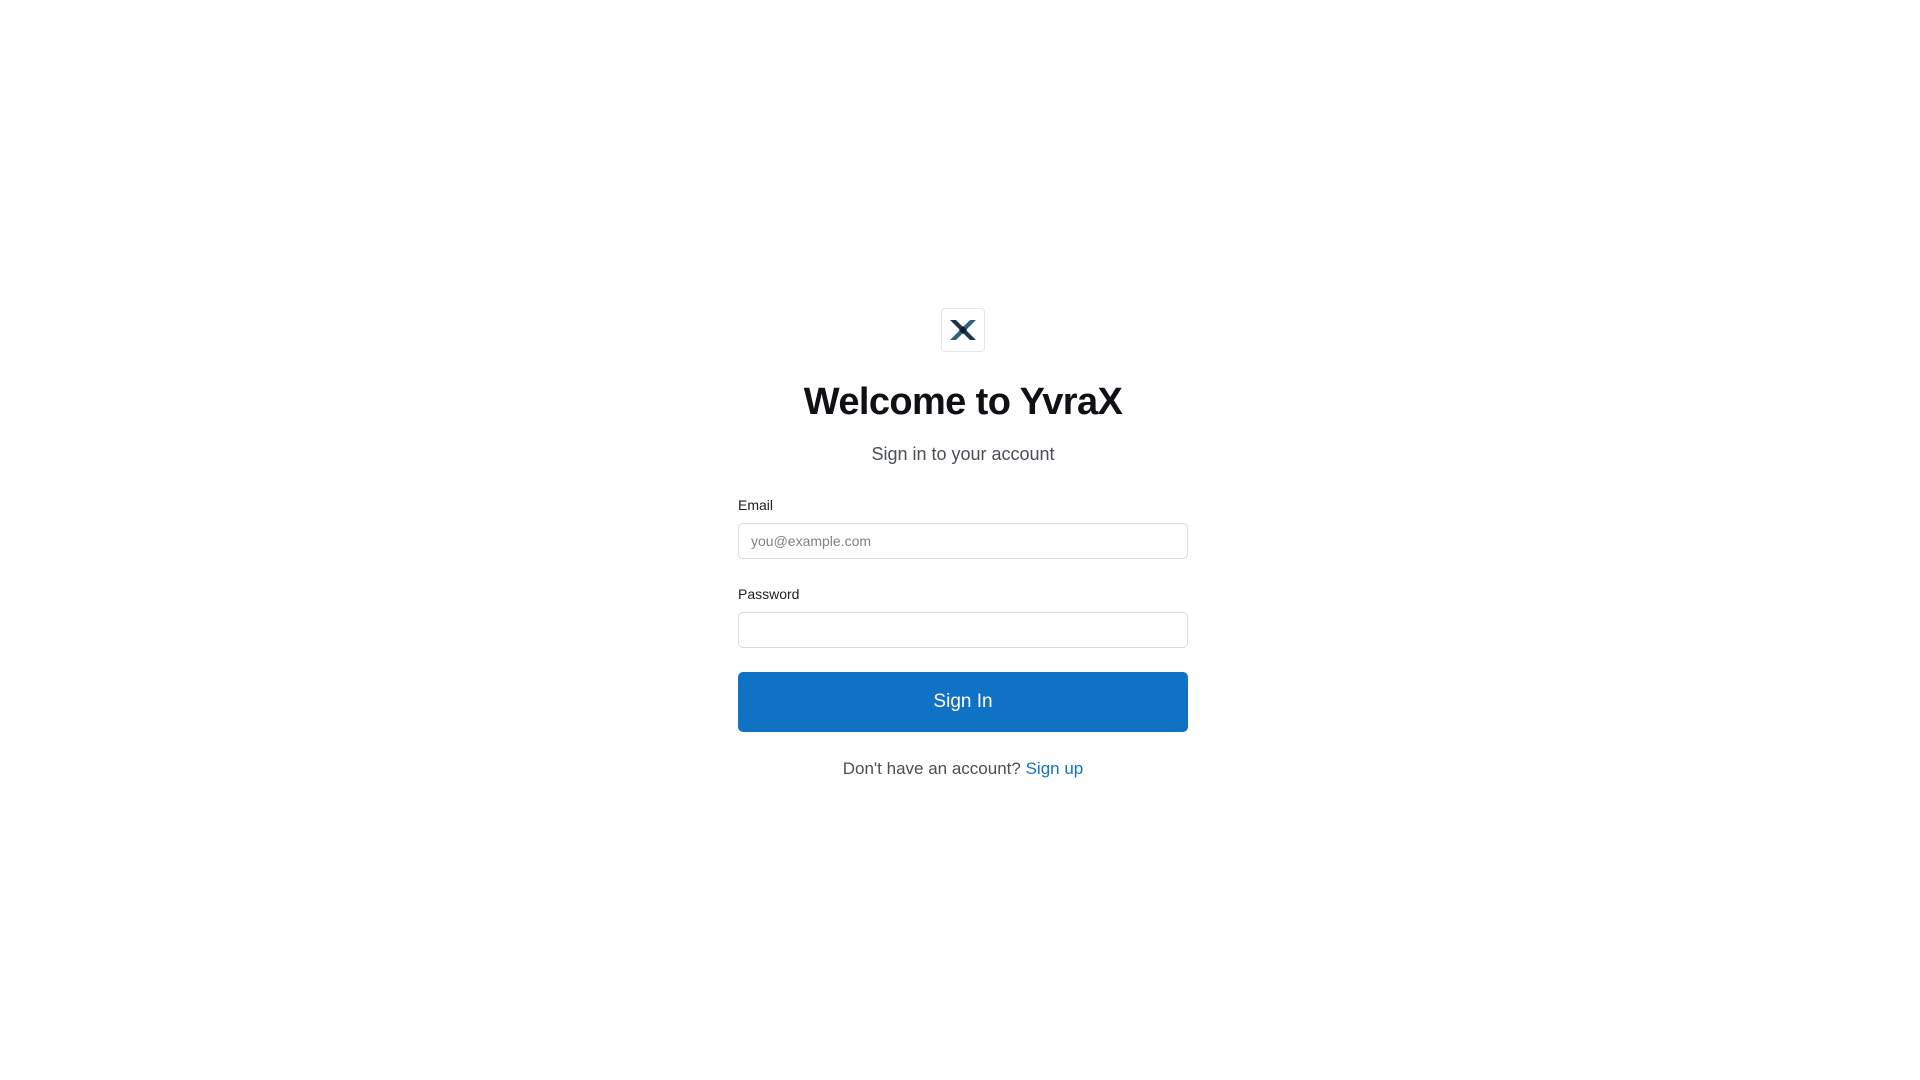 This screenshot has width=1920, height=1080. Describe the element at coordinates (963, 402) in the screenshot. I see `page-title: Welcome to YvraX` at that location.